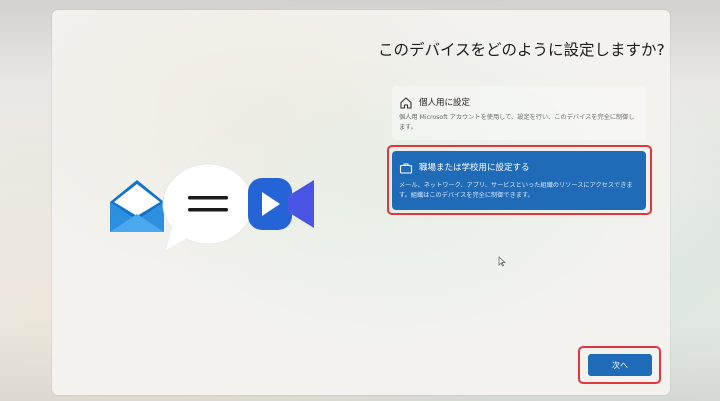  Describe the element at coordinates (208, 206) in the screenshot. I see `chat-bubble-icon` at that location.